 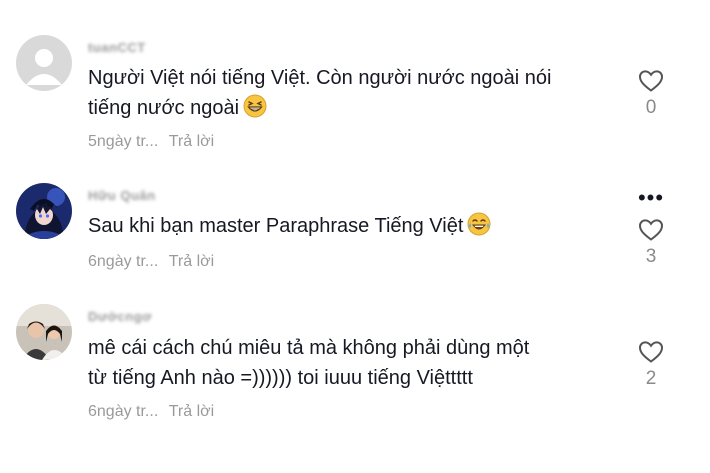 What do you see at coordinates (651, 378) in the screenshot?
I see `like-count: 2` at bounding box center [651, 378].